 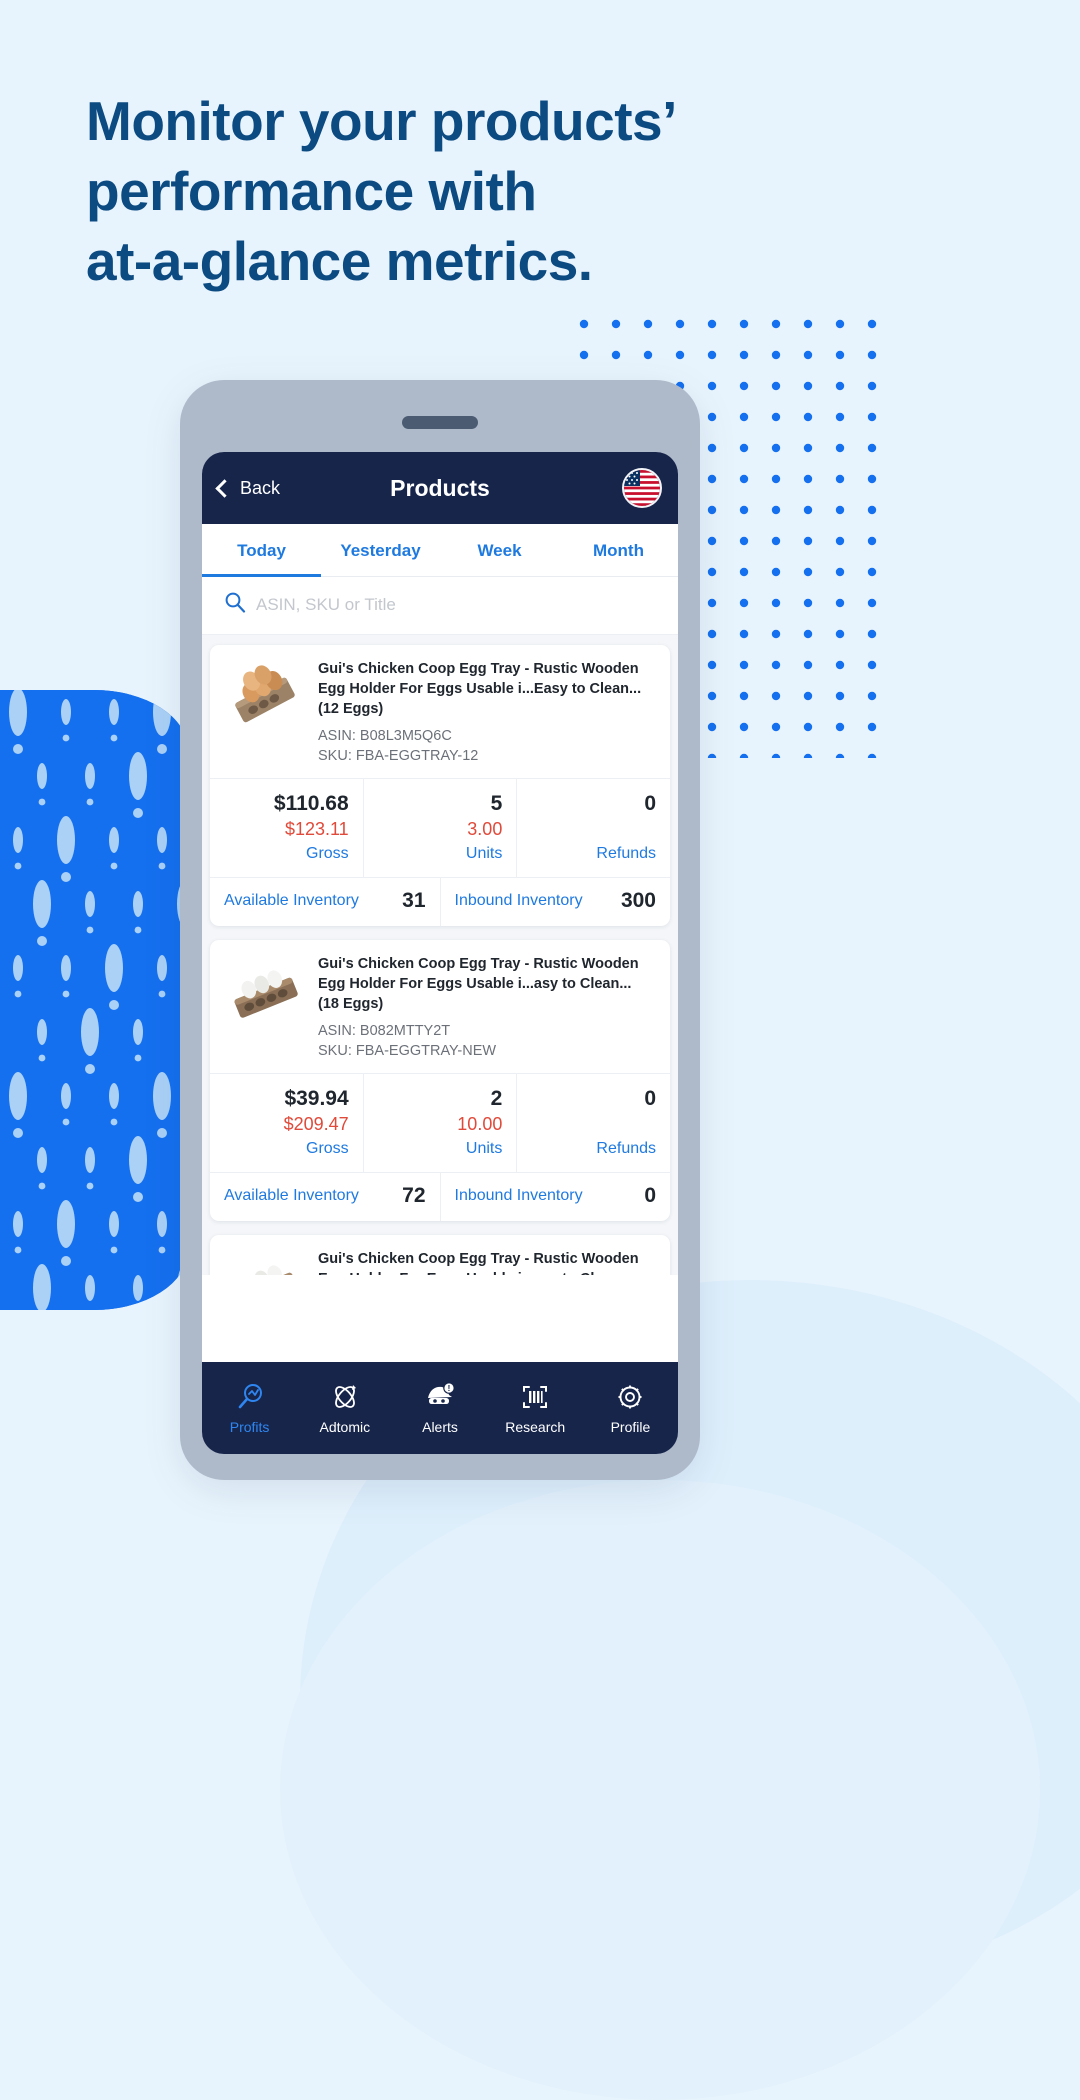 What do you see at coordinates (311, 191) in the screenshot?
I see `headline-line-2: performance with` at bounding box center [311, 191].